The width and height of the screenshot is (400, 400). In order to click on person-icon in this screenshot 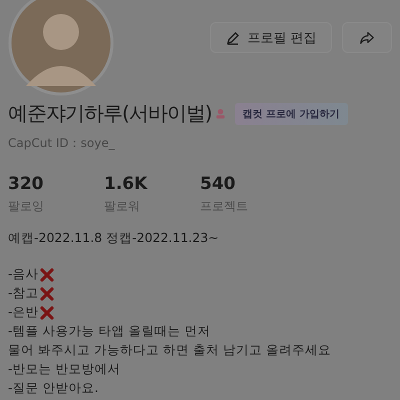, I will do `click(220, 113)`.